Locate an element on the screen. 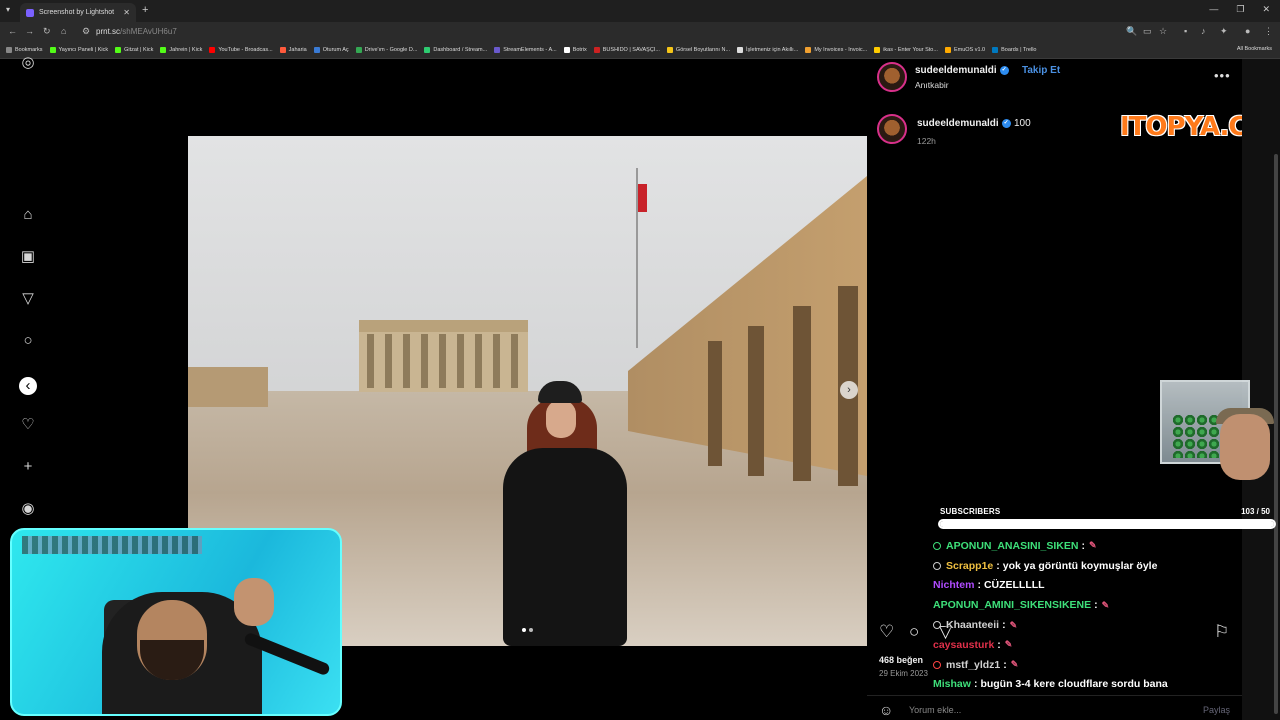  bookmark-star-icon: ☆ is located at coordinates (1163, 31).